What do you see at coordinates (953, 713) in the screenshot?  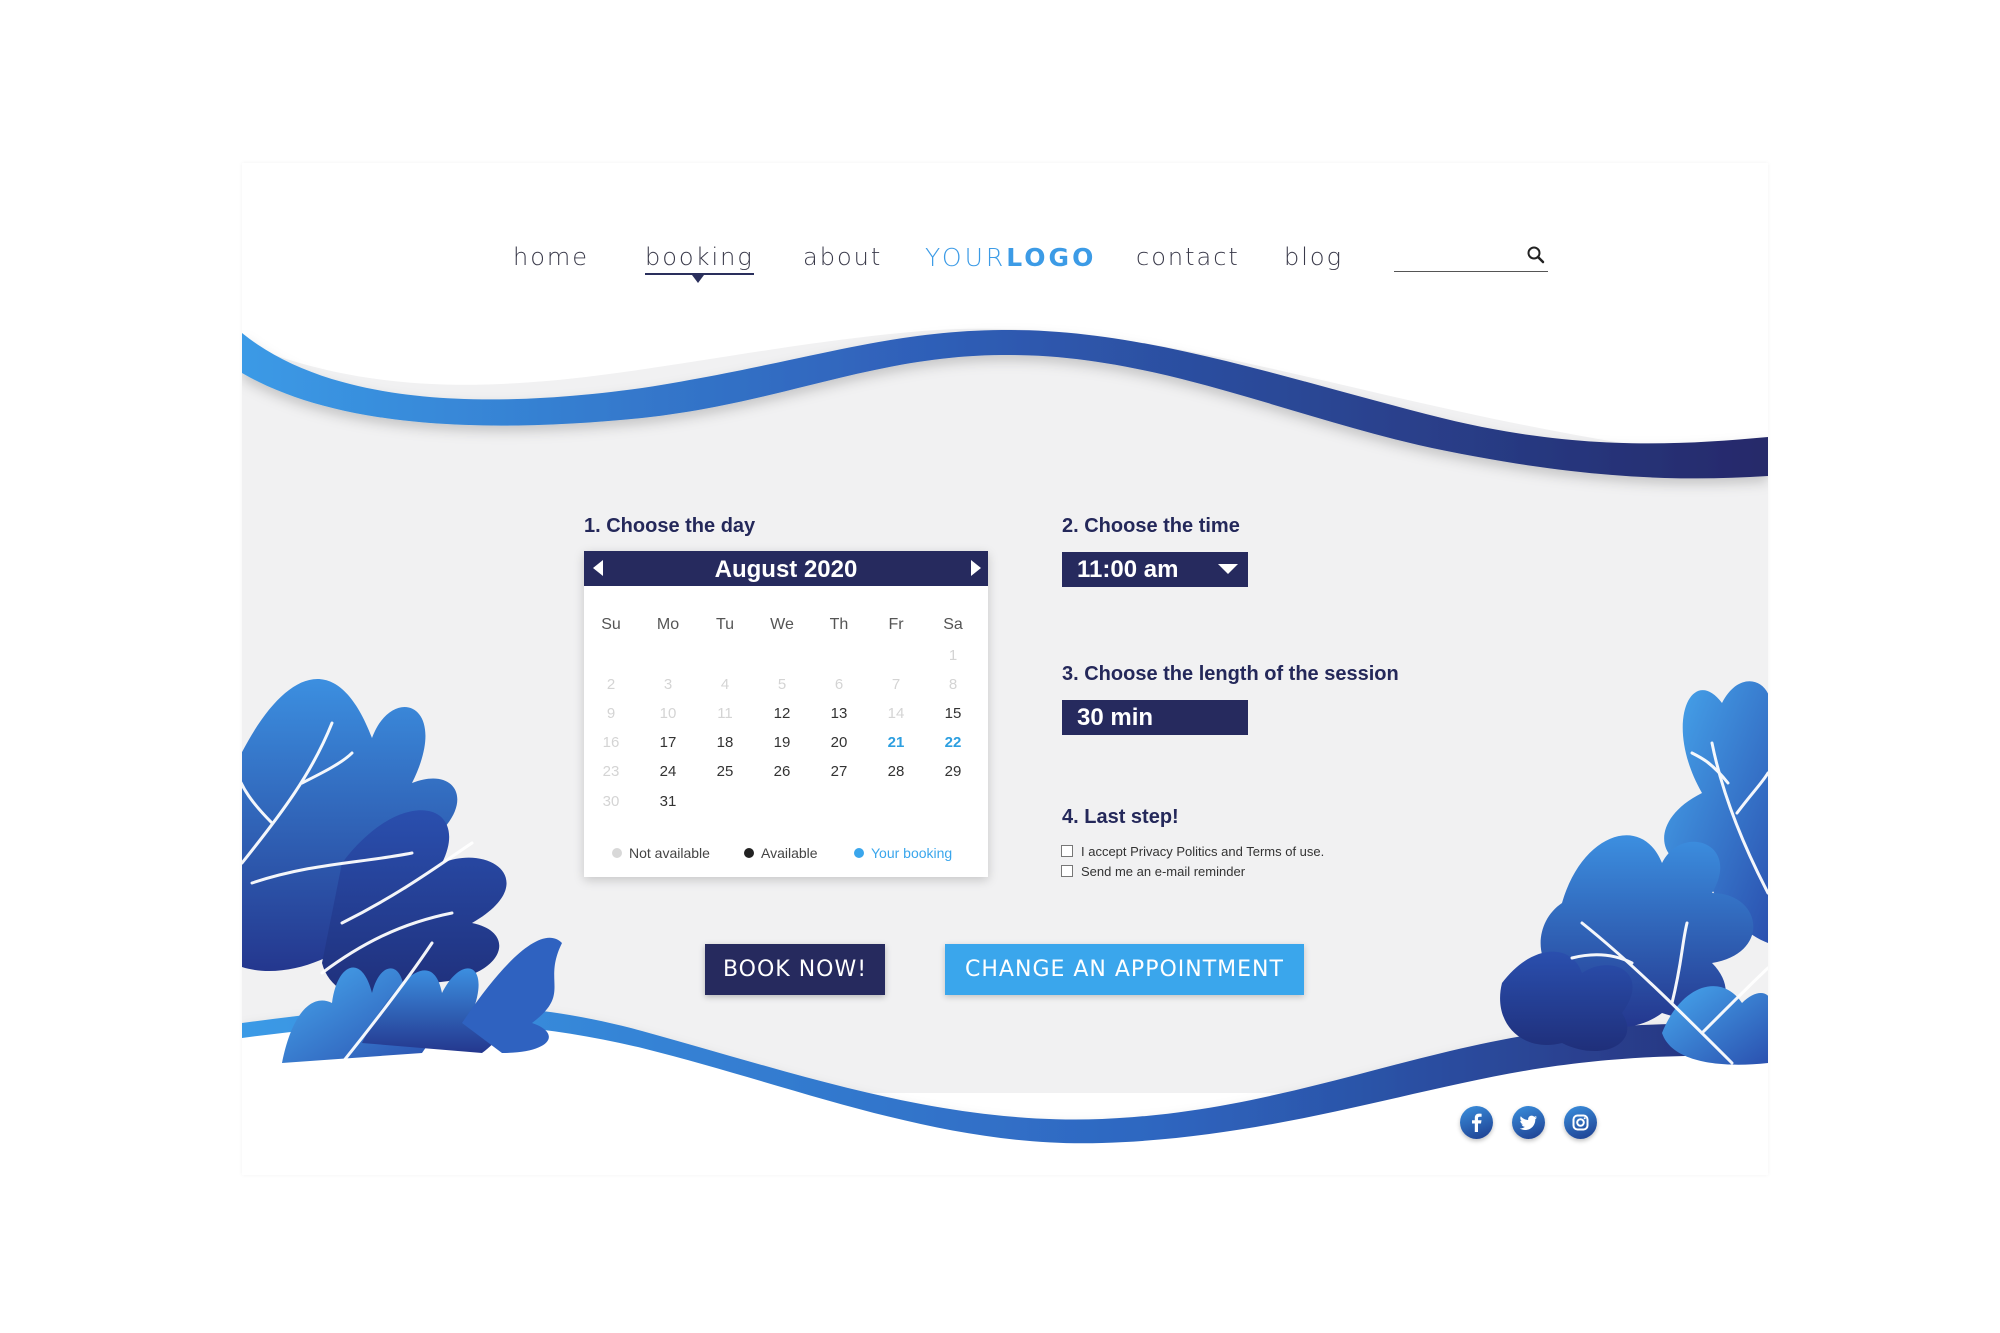 I see `calendar-day: 15` at bounding box center [953, 713].